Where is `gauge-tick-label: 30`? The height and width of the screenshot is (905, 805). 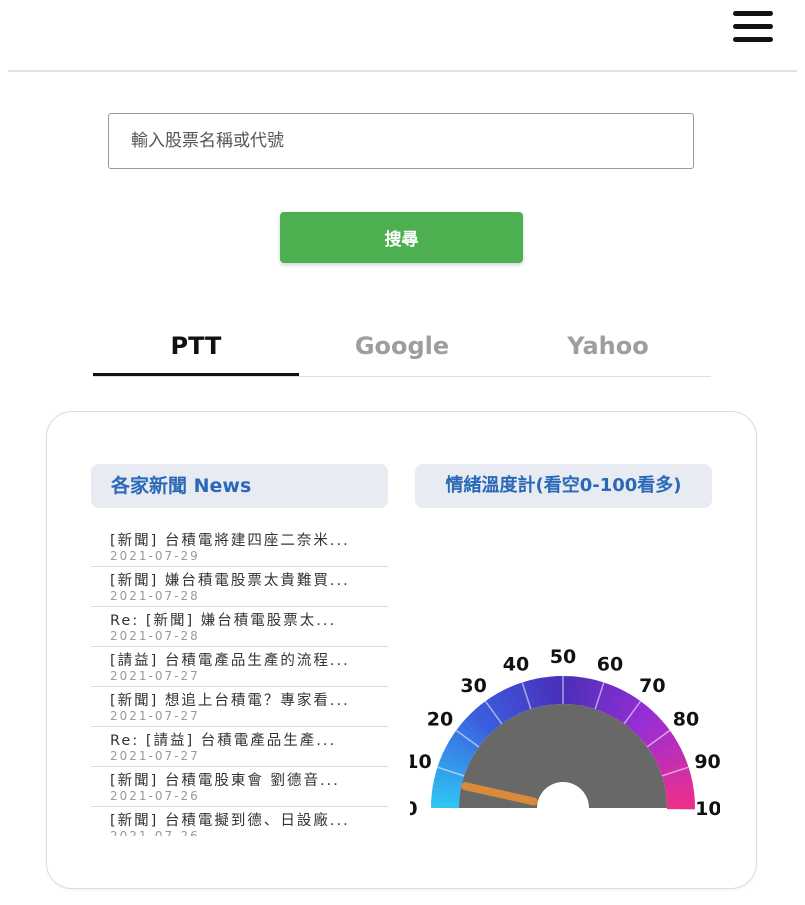
gauge-tick-label: 30 is located at coordinates (473, 686).